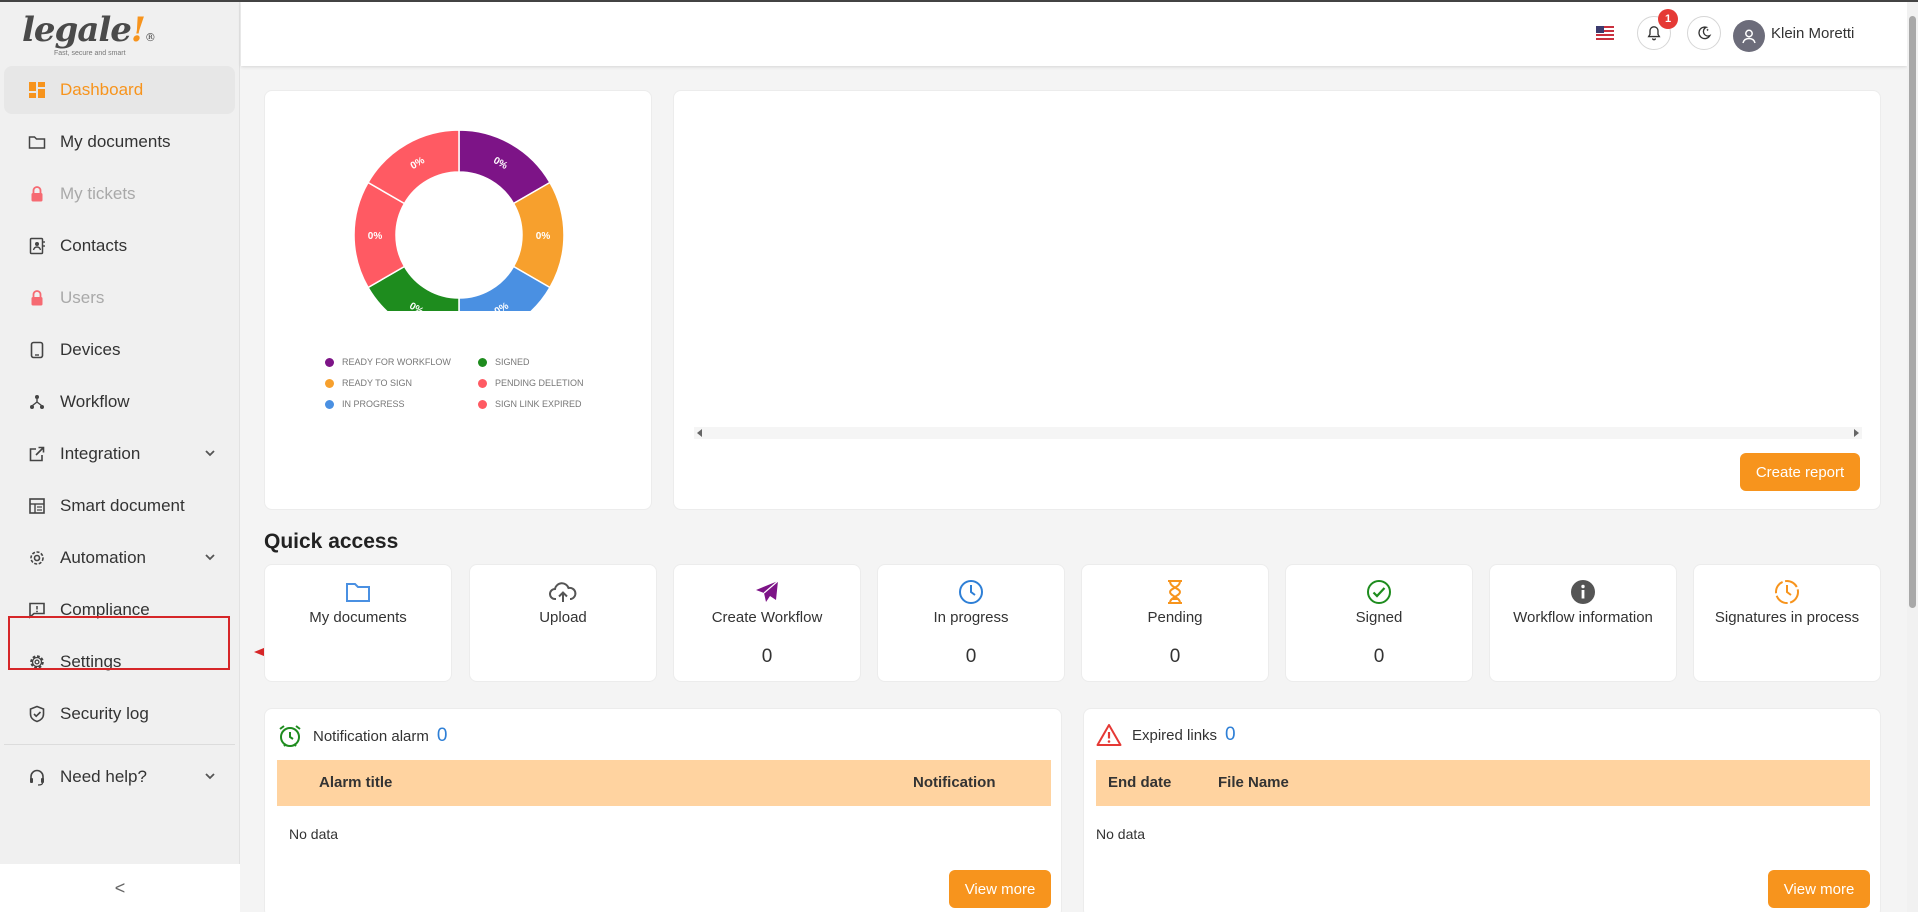 Image resolution: width=1918 pixels, height=912 pixels. I want to click on sidebar-item-integration: Integration, so click(119, 454).